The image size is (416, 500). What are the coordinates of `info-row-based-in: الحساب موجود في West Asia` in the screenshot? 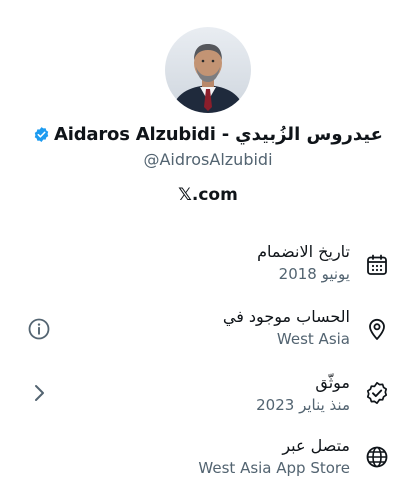 It's located at (208, 336).